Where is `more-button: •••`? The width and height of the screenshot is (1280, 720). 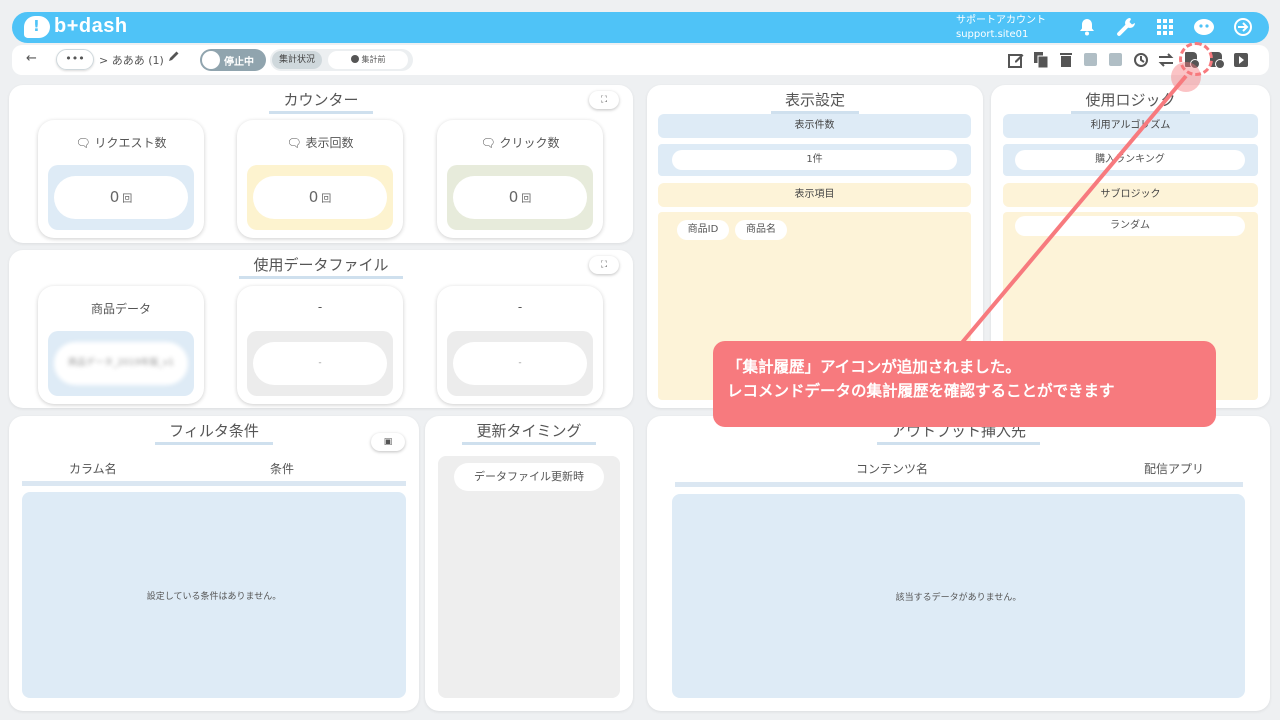
more-button: ••• is located at coordinates (75, 59).